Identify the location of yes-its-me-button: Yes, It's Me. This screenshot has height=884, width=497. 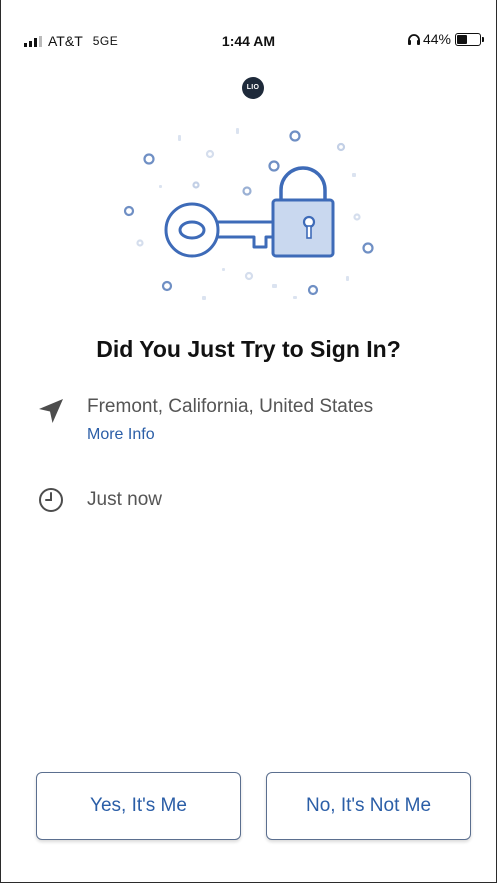
(138, 806).